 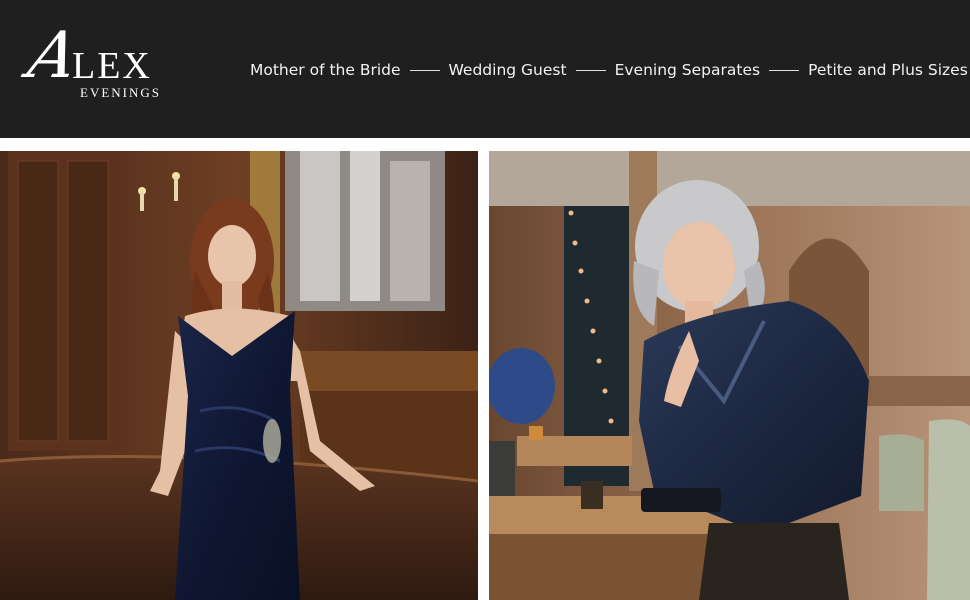 What do you see at coordinates (888, 70) in the screenshot?
I see `nav-petite-and-plus-sizes: Petite and Plus Sizes` at bounding box center [888, 70].